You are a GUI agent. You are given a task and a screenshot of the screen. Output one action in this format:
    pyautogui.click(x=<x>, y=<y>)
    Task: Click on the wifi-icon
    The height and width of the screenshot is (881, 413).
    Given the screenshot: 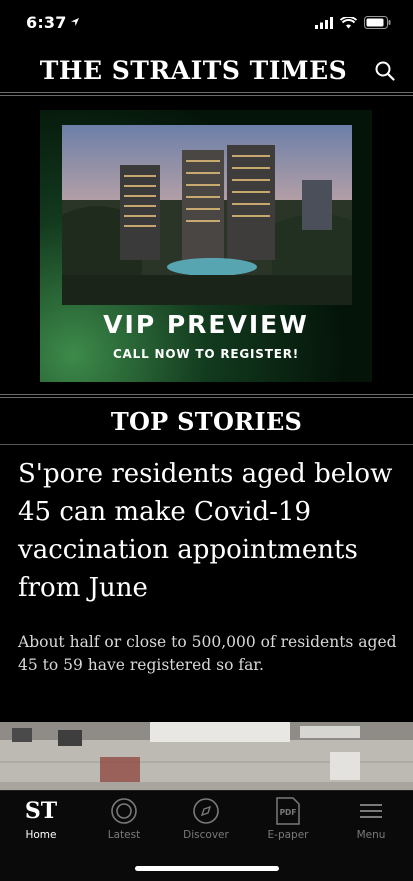 What is the action you would take?
    pyautogui.click(x=348, y=22)
    